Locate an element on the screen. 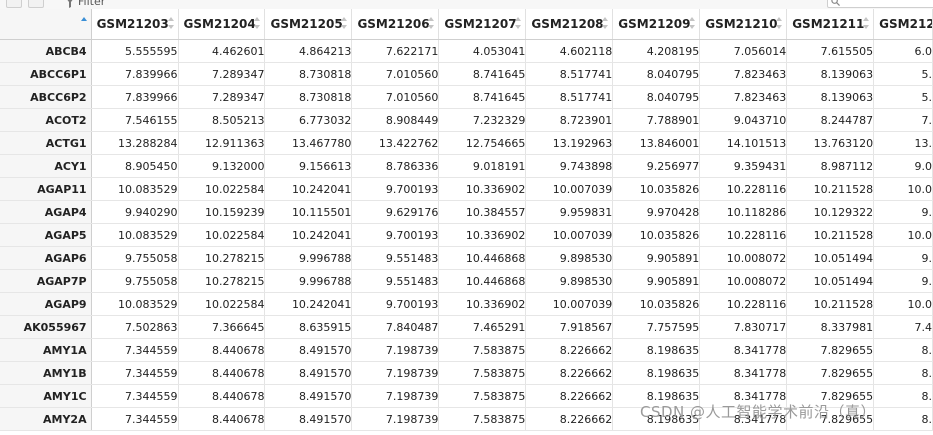 This screenshot has width=933, height=435. table-cell: 9.256977 is located at coordinates (656, 166).